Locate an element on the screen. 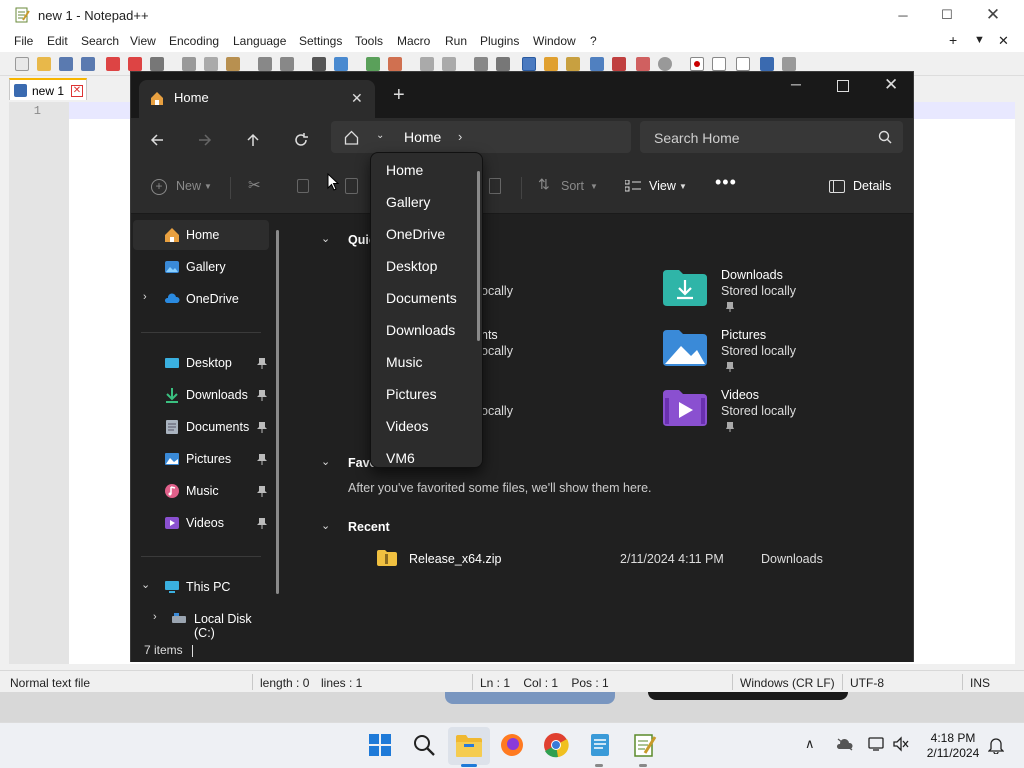 The image size is (1024, 768). dropdown-item-pictures: Pictures is located at coordinates (411, 394).